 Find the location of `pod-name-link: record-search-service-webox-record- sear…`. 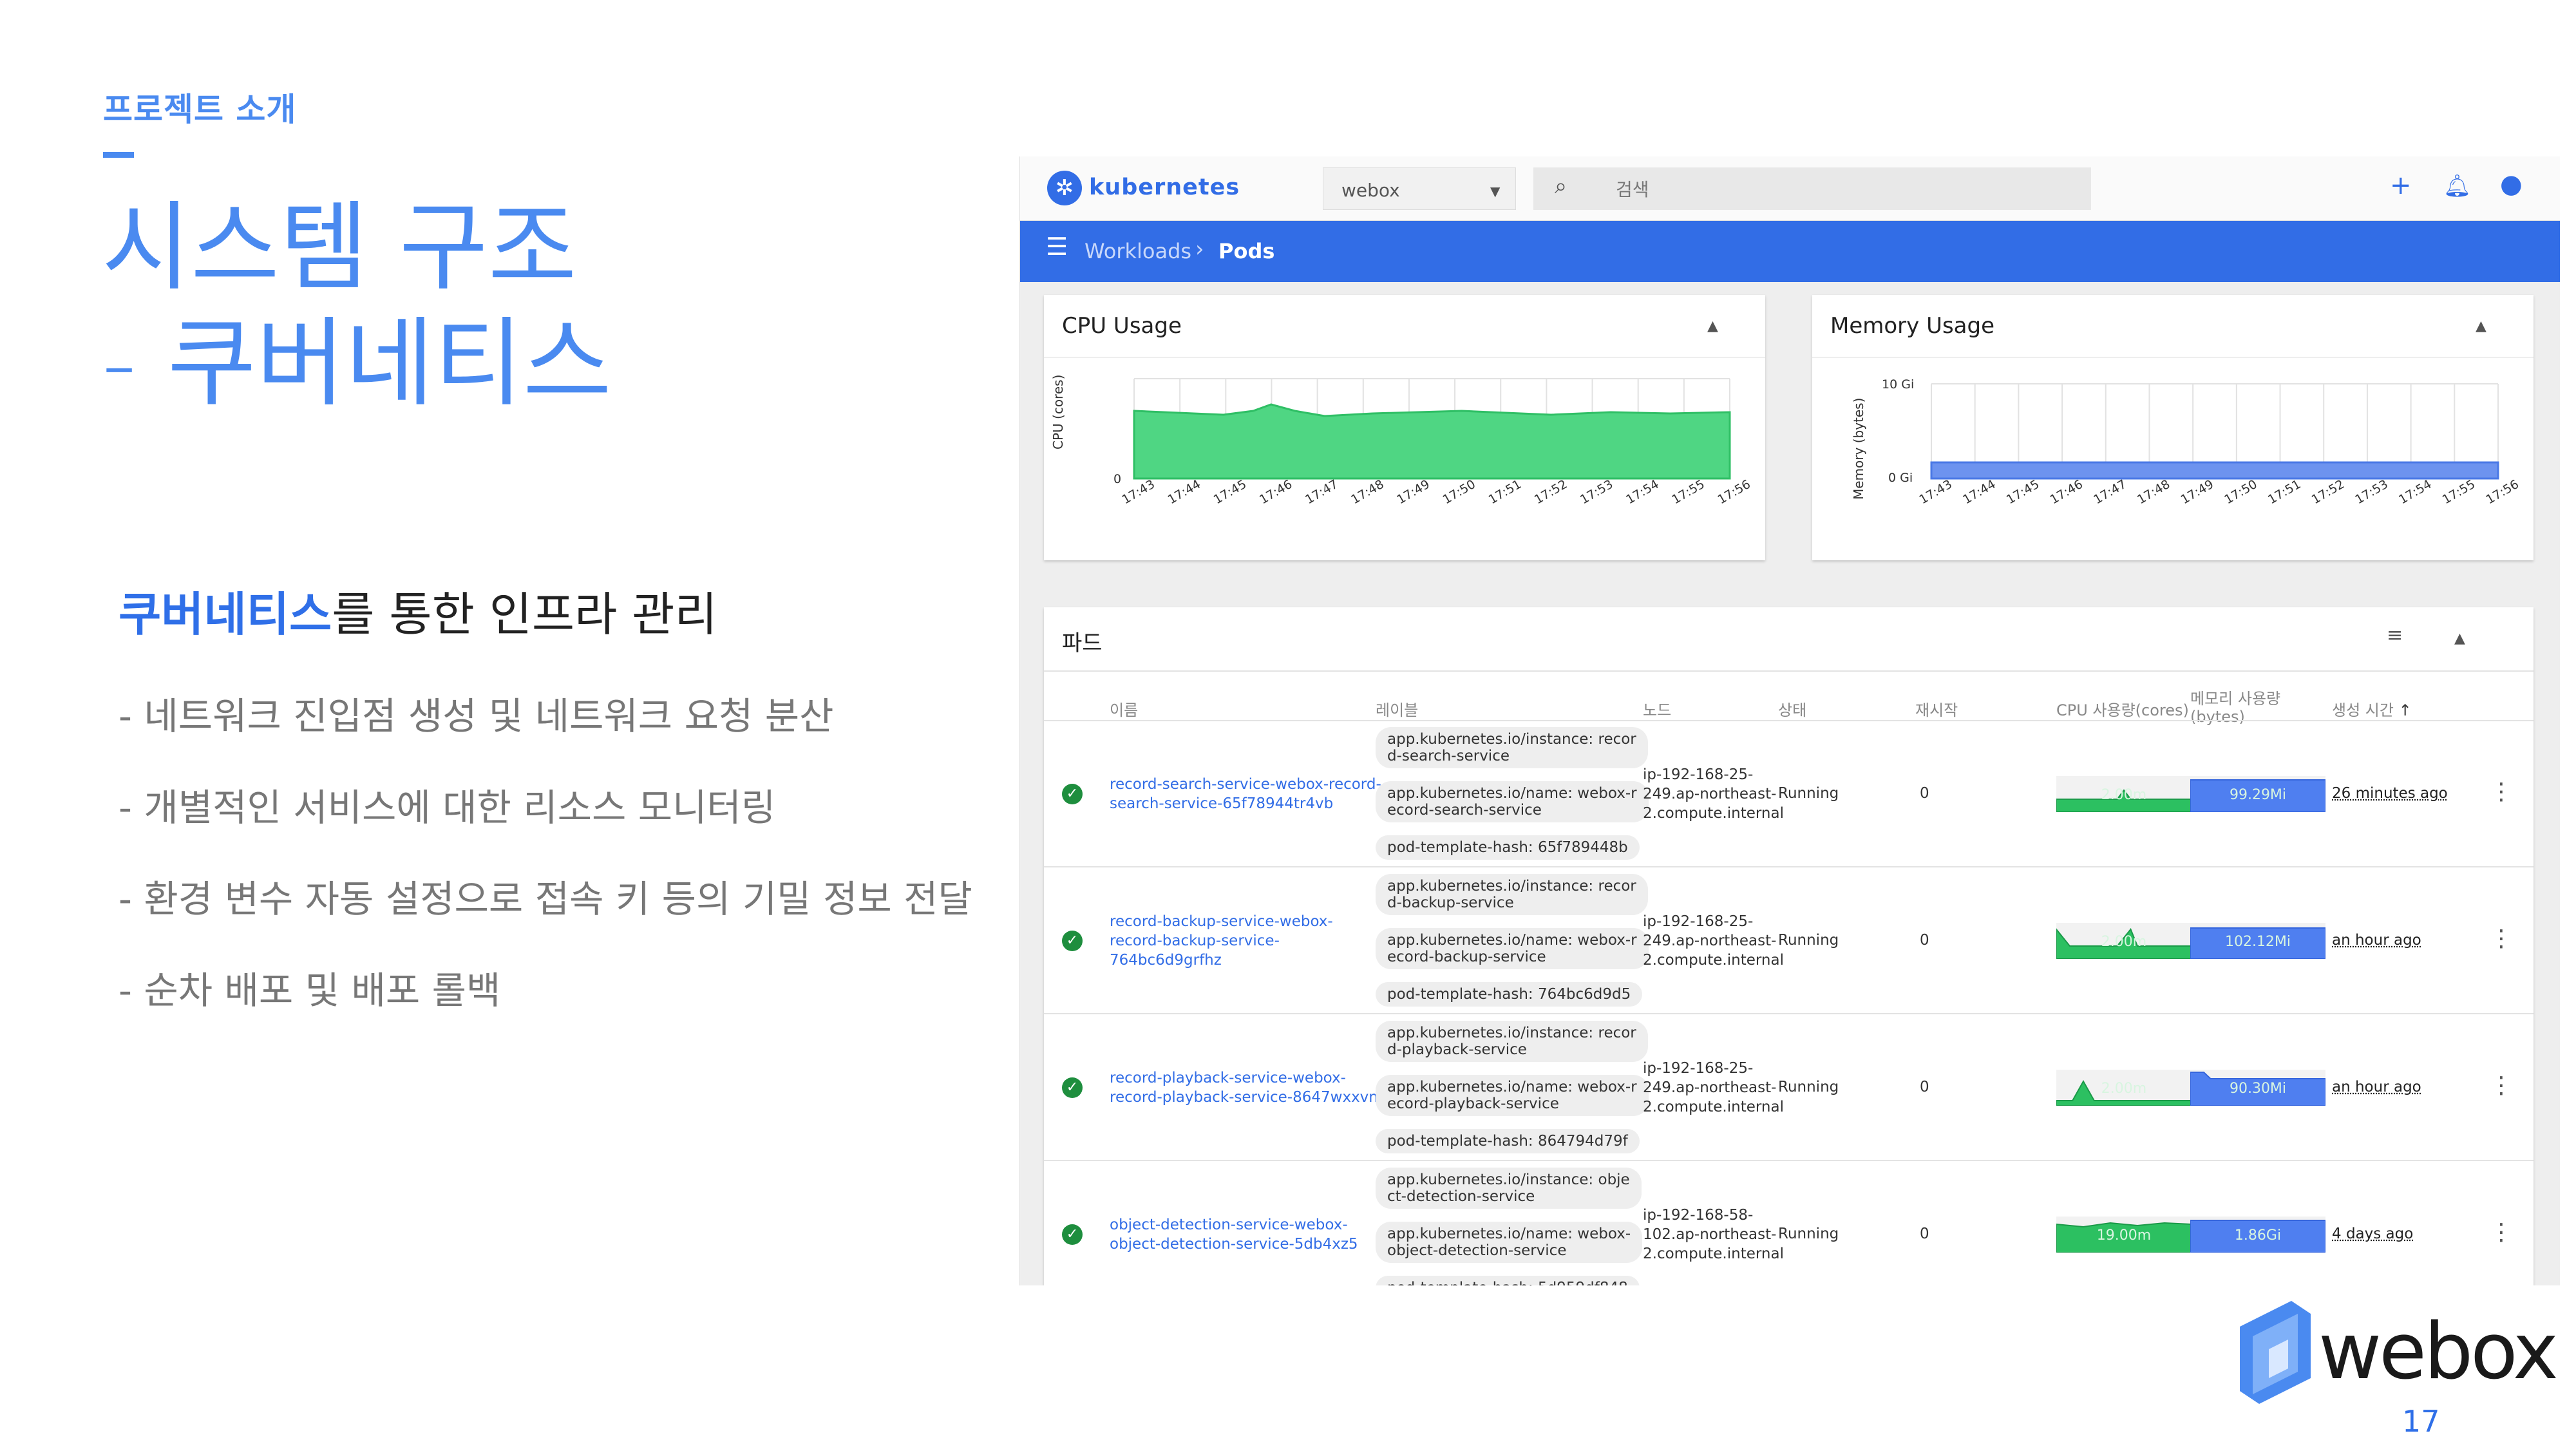

pod-name-link: record-search-service-webox-record- sear… is located at coordinates (1245, 794).